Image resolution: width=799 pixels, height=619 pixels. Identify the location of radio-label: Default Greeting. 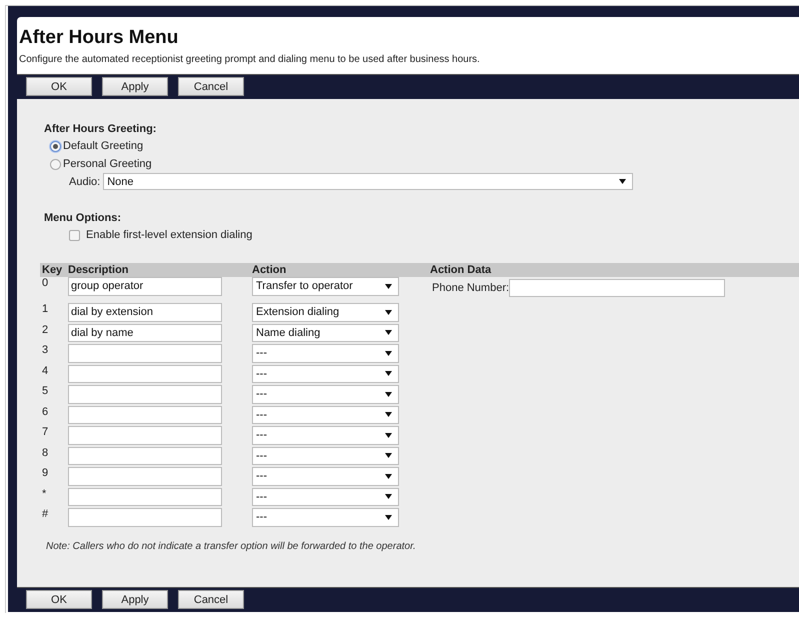
(103, 146).